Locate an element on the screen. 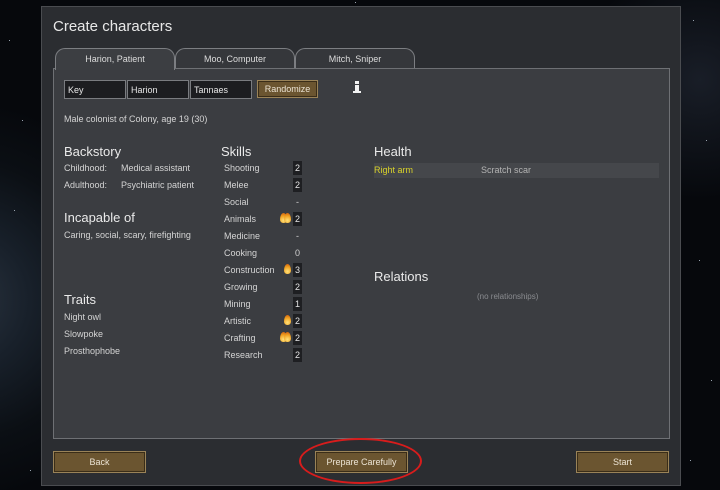 The image size is (720, 490). relations-heading: Relations is located at coordinates (401, 276).